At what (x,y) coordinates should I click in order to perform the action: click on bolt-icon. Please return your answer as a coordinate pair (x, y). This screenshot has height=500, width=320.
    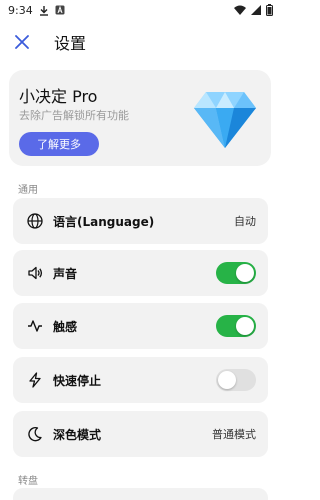
    Looking at the image, I should click on (35, 380).